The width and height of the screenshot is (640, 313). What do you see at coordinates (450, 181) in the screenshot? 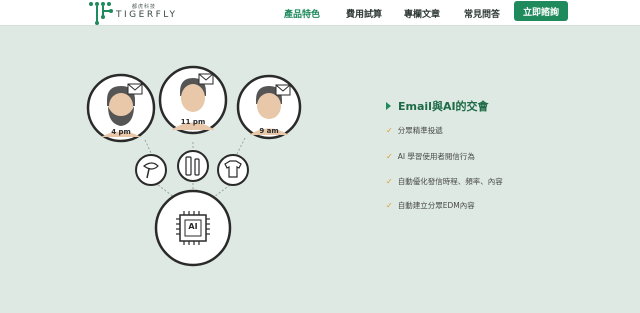
I see `feature-item-text: 自動優化發信時程、頻率、內容` at bounding box center [450, 181].